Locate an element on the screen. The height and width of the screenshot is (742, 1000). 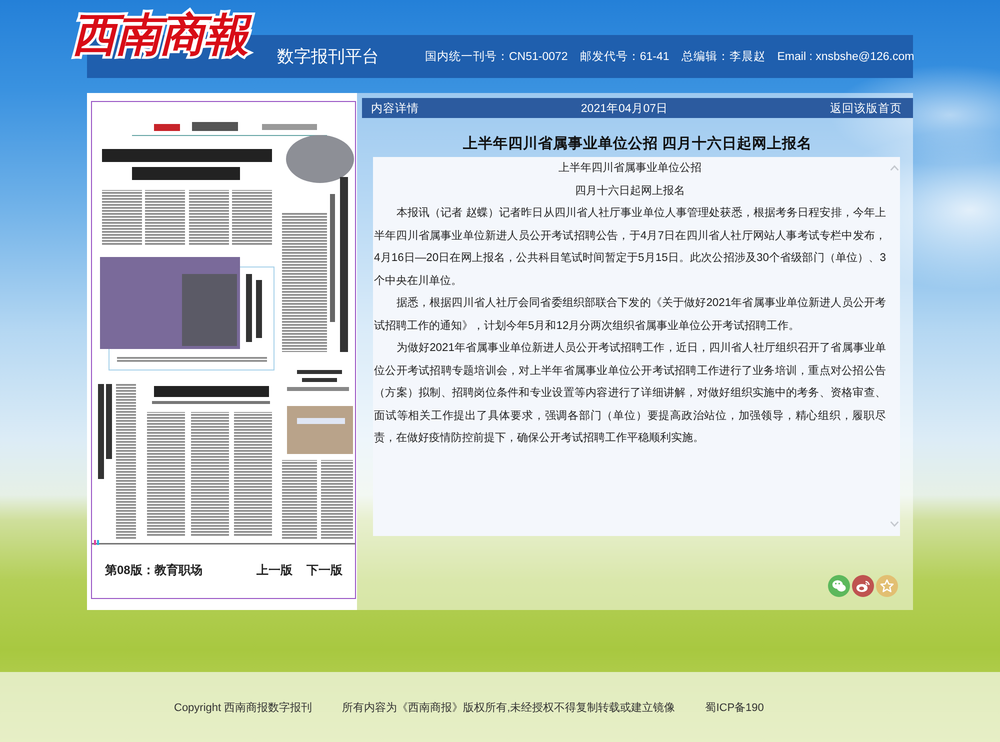
article-paragraph: 据悉，根据四川省人社厅会同省委组织部联合下发的《关于做好2021年省属事业单位新进人员公开考试招聘工作的通知》，计划今年5月和12月分两次组织省属事业单位公开考试招聘工作。 is located at coordinates (630, 315).